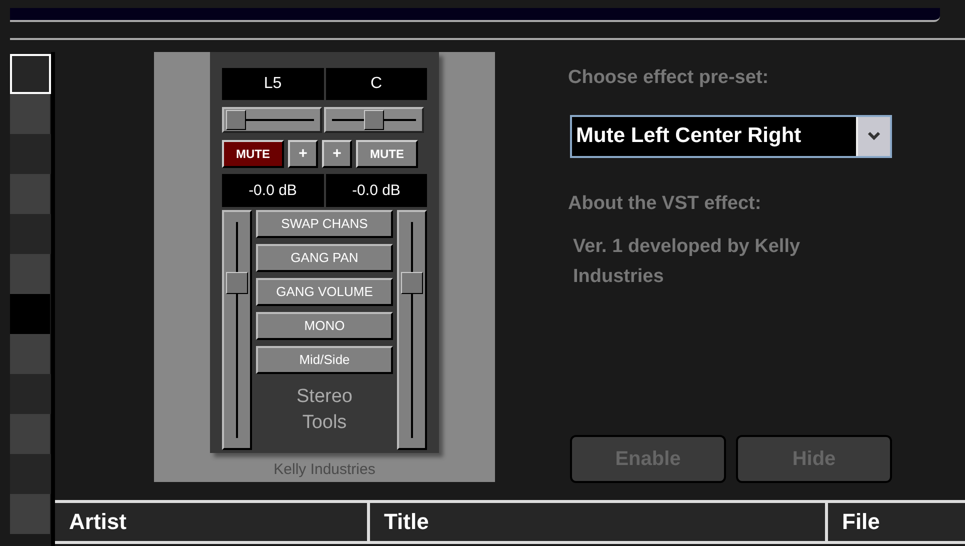 This screenshot has height=546, width=965. I want to click on effect-button: MONO, so click(324, 326).